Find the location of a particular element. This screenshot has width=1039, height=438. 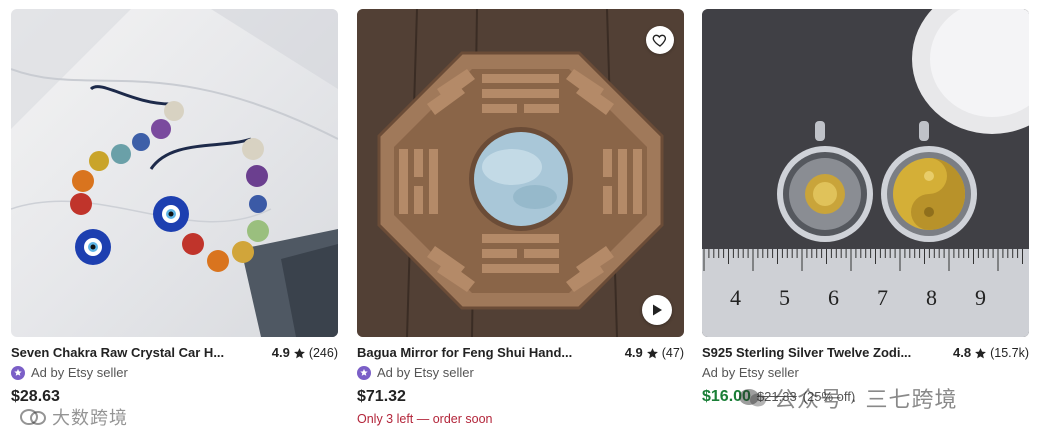

price-row: $71.32 is located at coordinates (520, 397).